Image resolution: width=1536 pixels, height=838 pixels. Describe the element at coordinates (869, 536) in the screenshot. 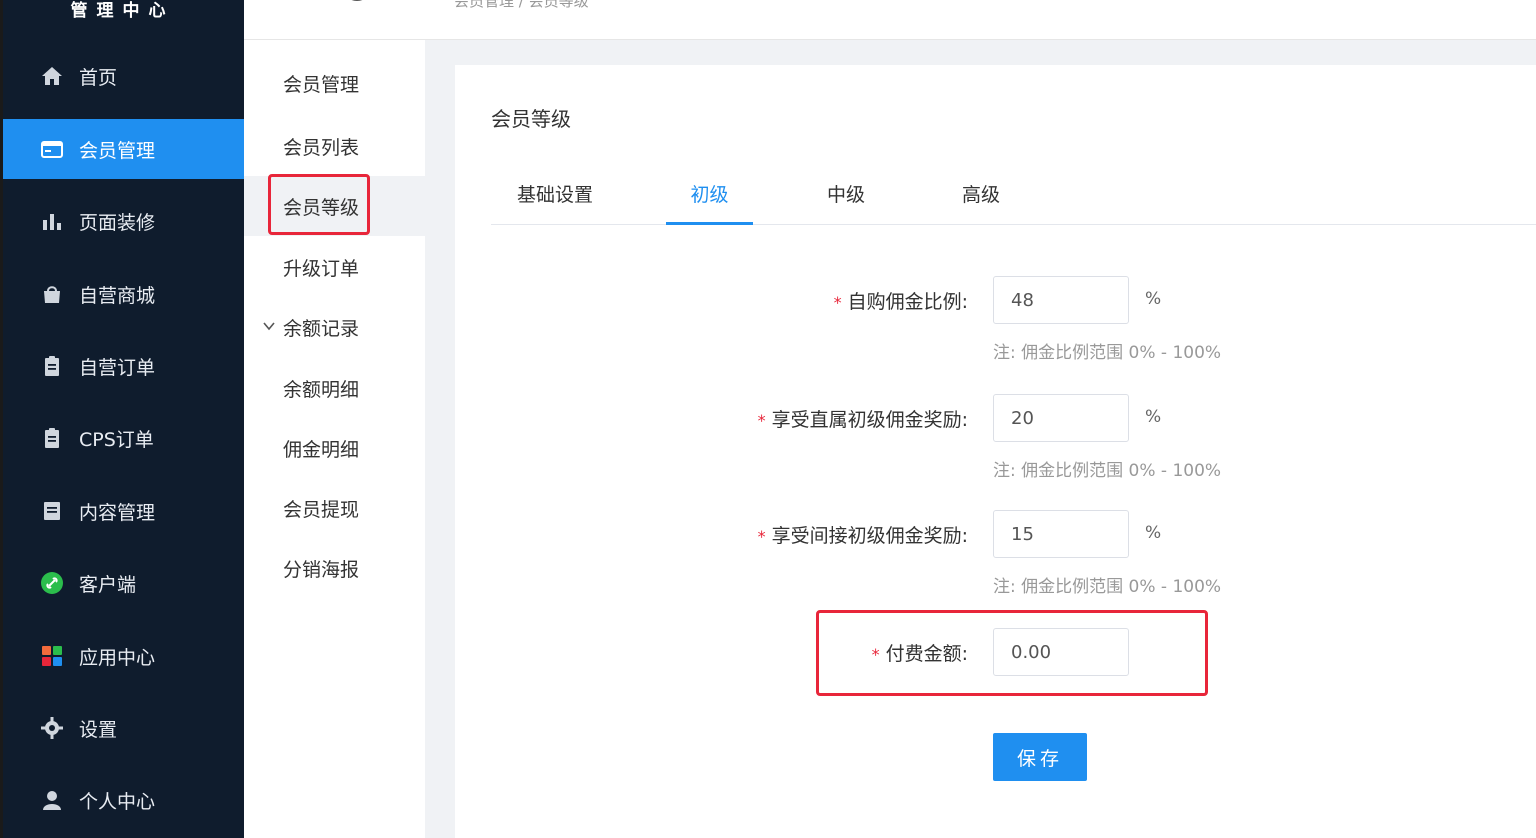

I see `field-label-text: 享受间接初级佣金奖励:` at that location.